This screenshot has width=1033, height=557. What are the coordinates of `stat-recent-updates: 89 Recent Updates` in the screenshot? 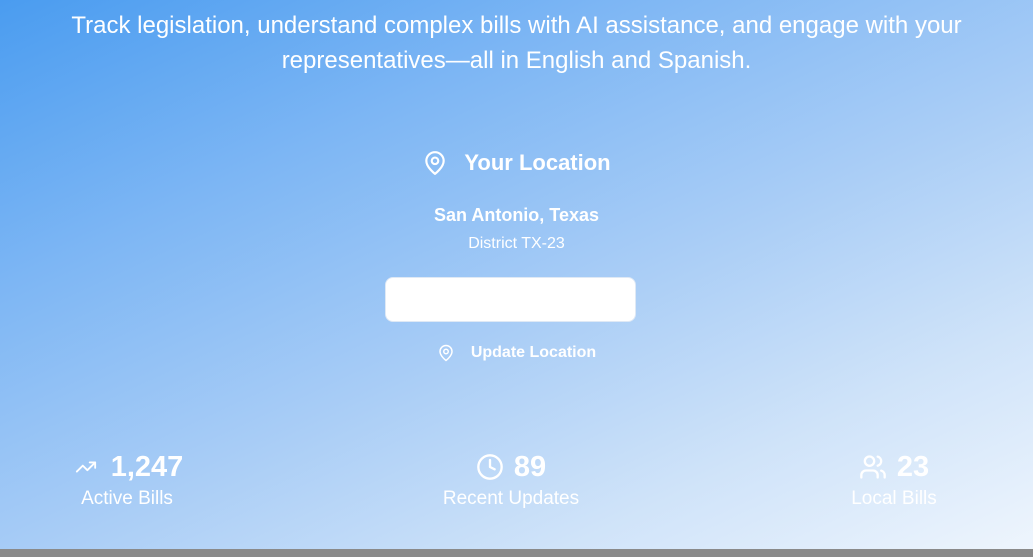 It's located at (511, 480).